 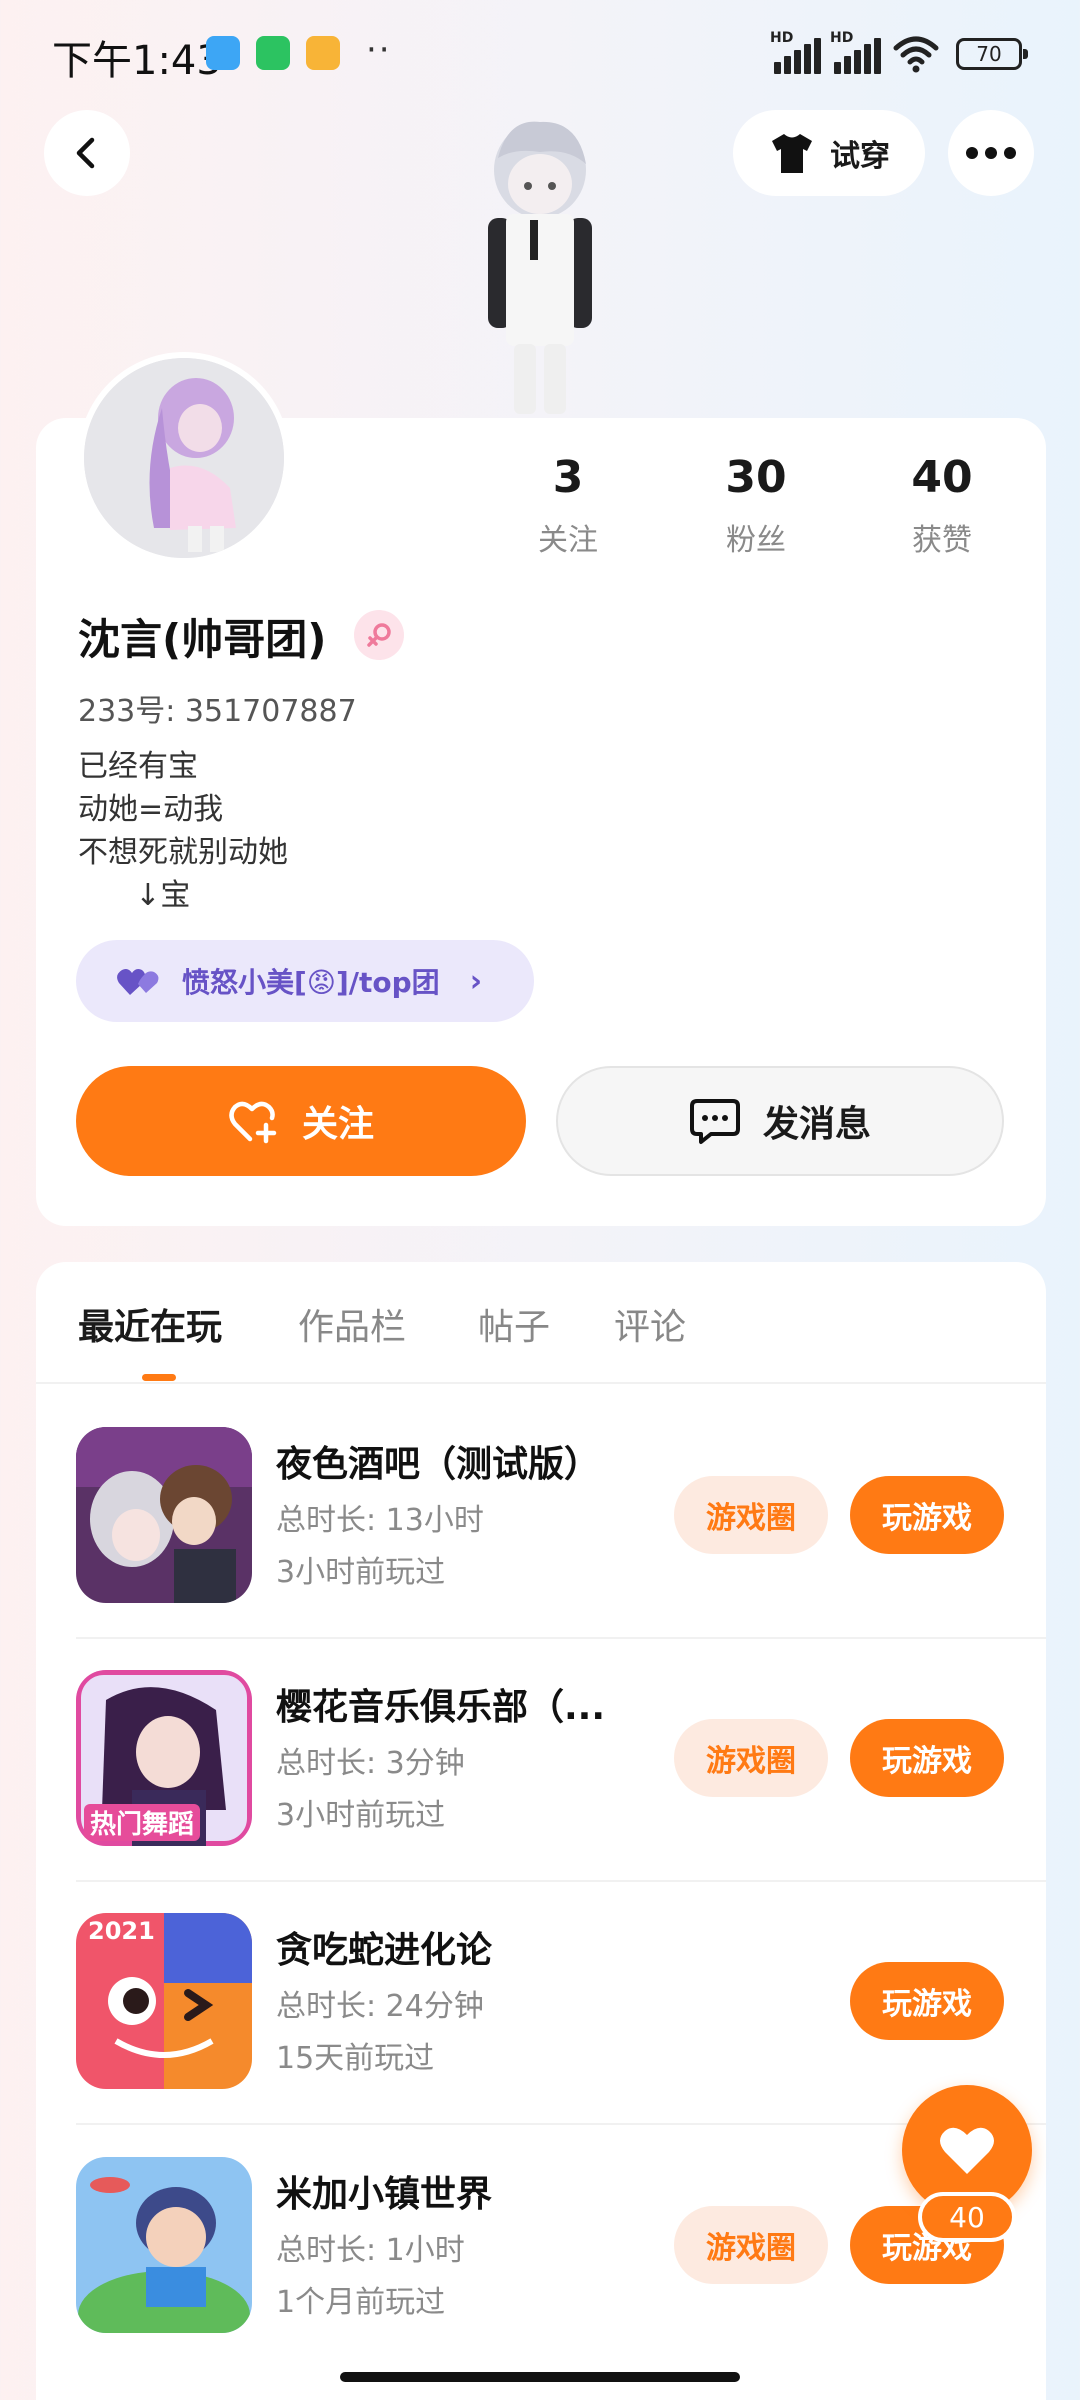 What do you see at coordinates (756, 505) in the screenshot?
I see `stat-followers: 30 粉丝` at bounding box center [756, 505].